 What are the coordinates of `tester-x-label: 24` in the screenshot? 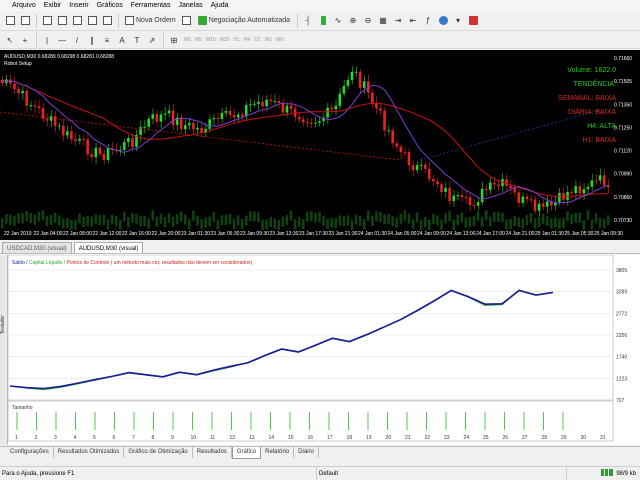 It's located at (467, 438).